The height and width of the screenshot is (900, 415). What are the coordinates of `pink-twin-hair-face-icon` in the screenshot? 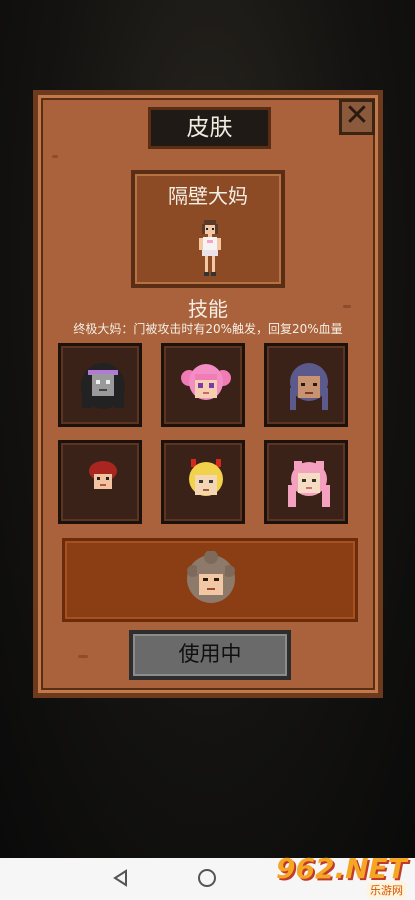 It's located at (206, 382).